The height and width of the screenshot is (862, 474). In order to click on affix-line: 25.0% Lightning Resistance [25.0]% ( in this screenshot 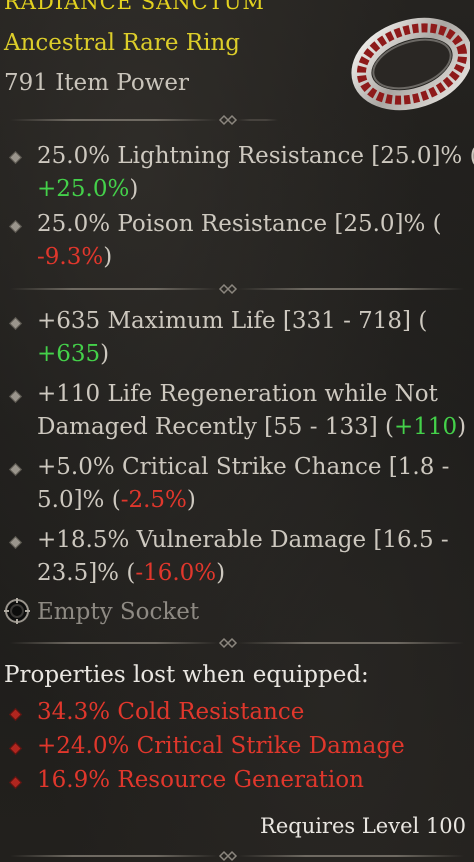, I will do `click(255, 156)`.